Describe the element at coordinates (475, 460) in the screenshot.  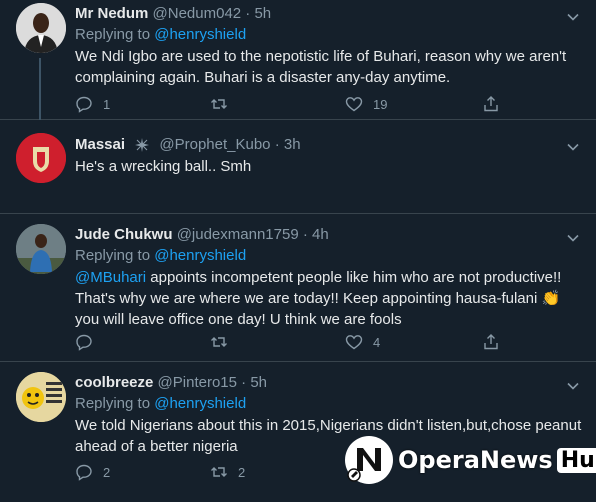
I see `watermark-brand: OperaNews` at that location.